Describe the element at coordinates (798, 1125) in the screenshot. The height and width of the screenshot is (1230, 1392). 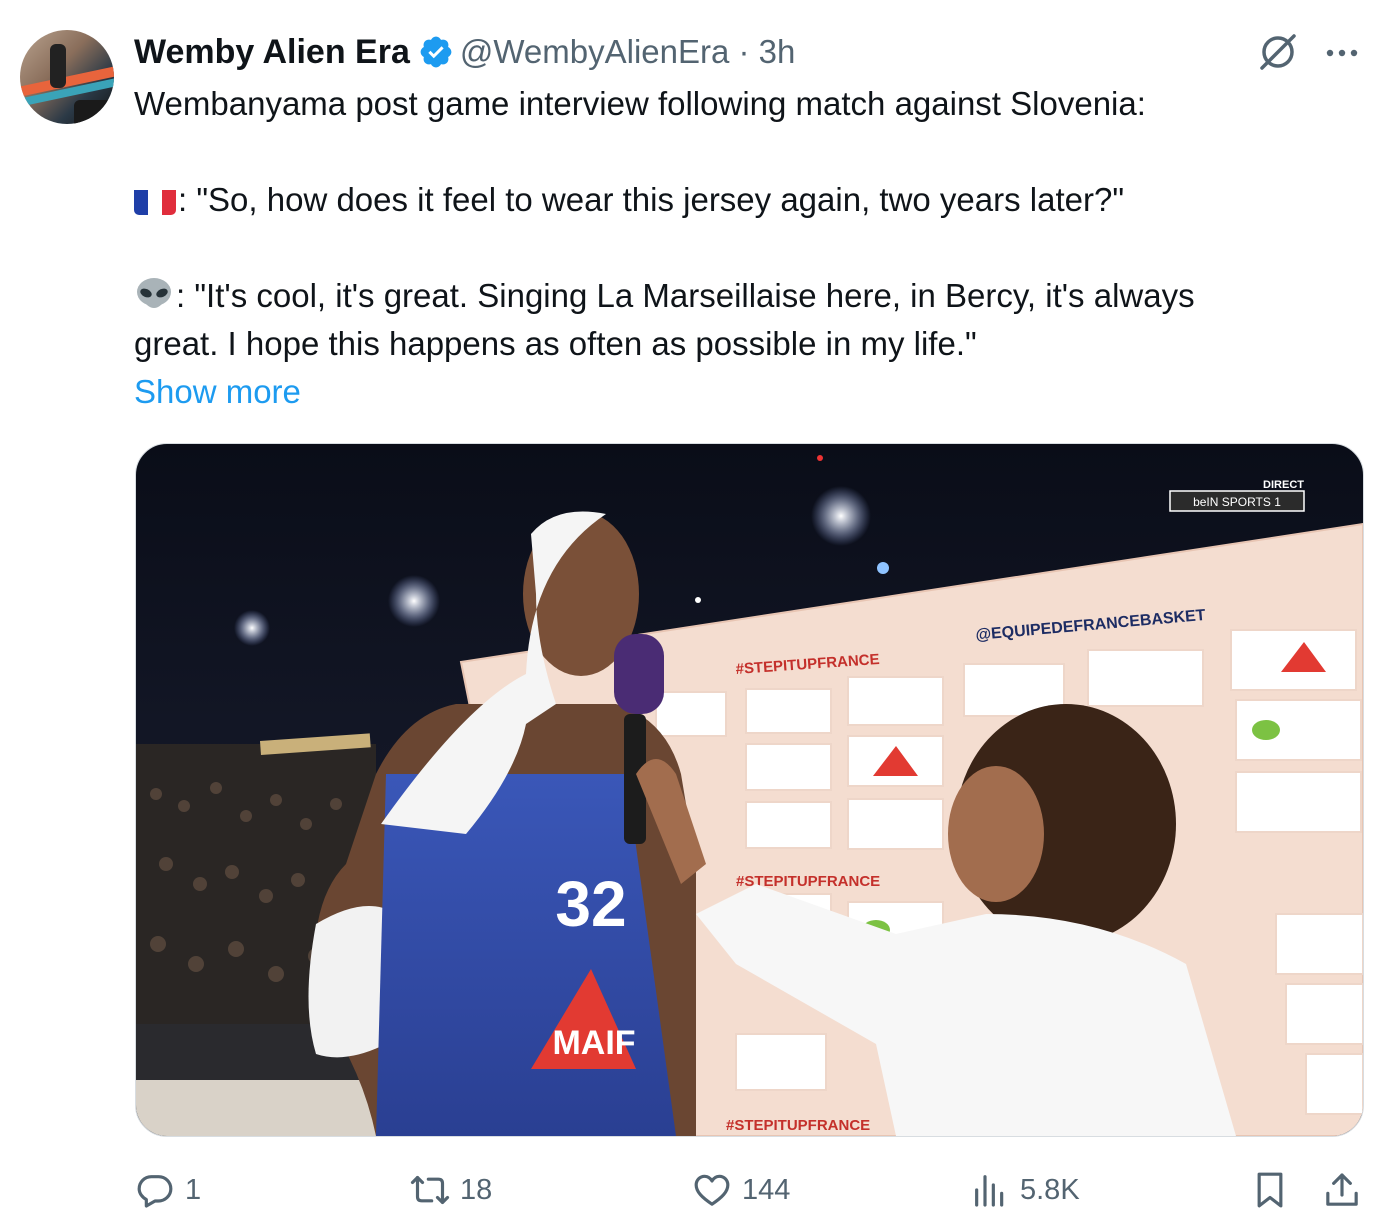
I see `wall-hashtag-bottom: #STEPITUPFRANCE` at that location.